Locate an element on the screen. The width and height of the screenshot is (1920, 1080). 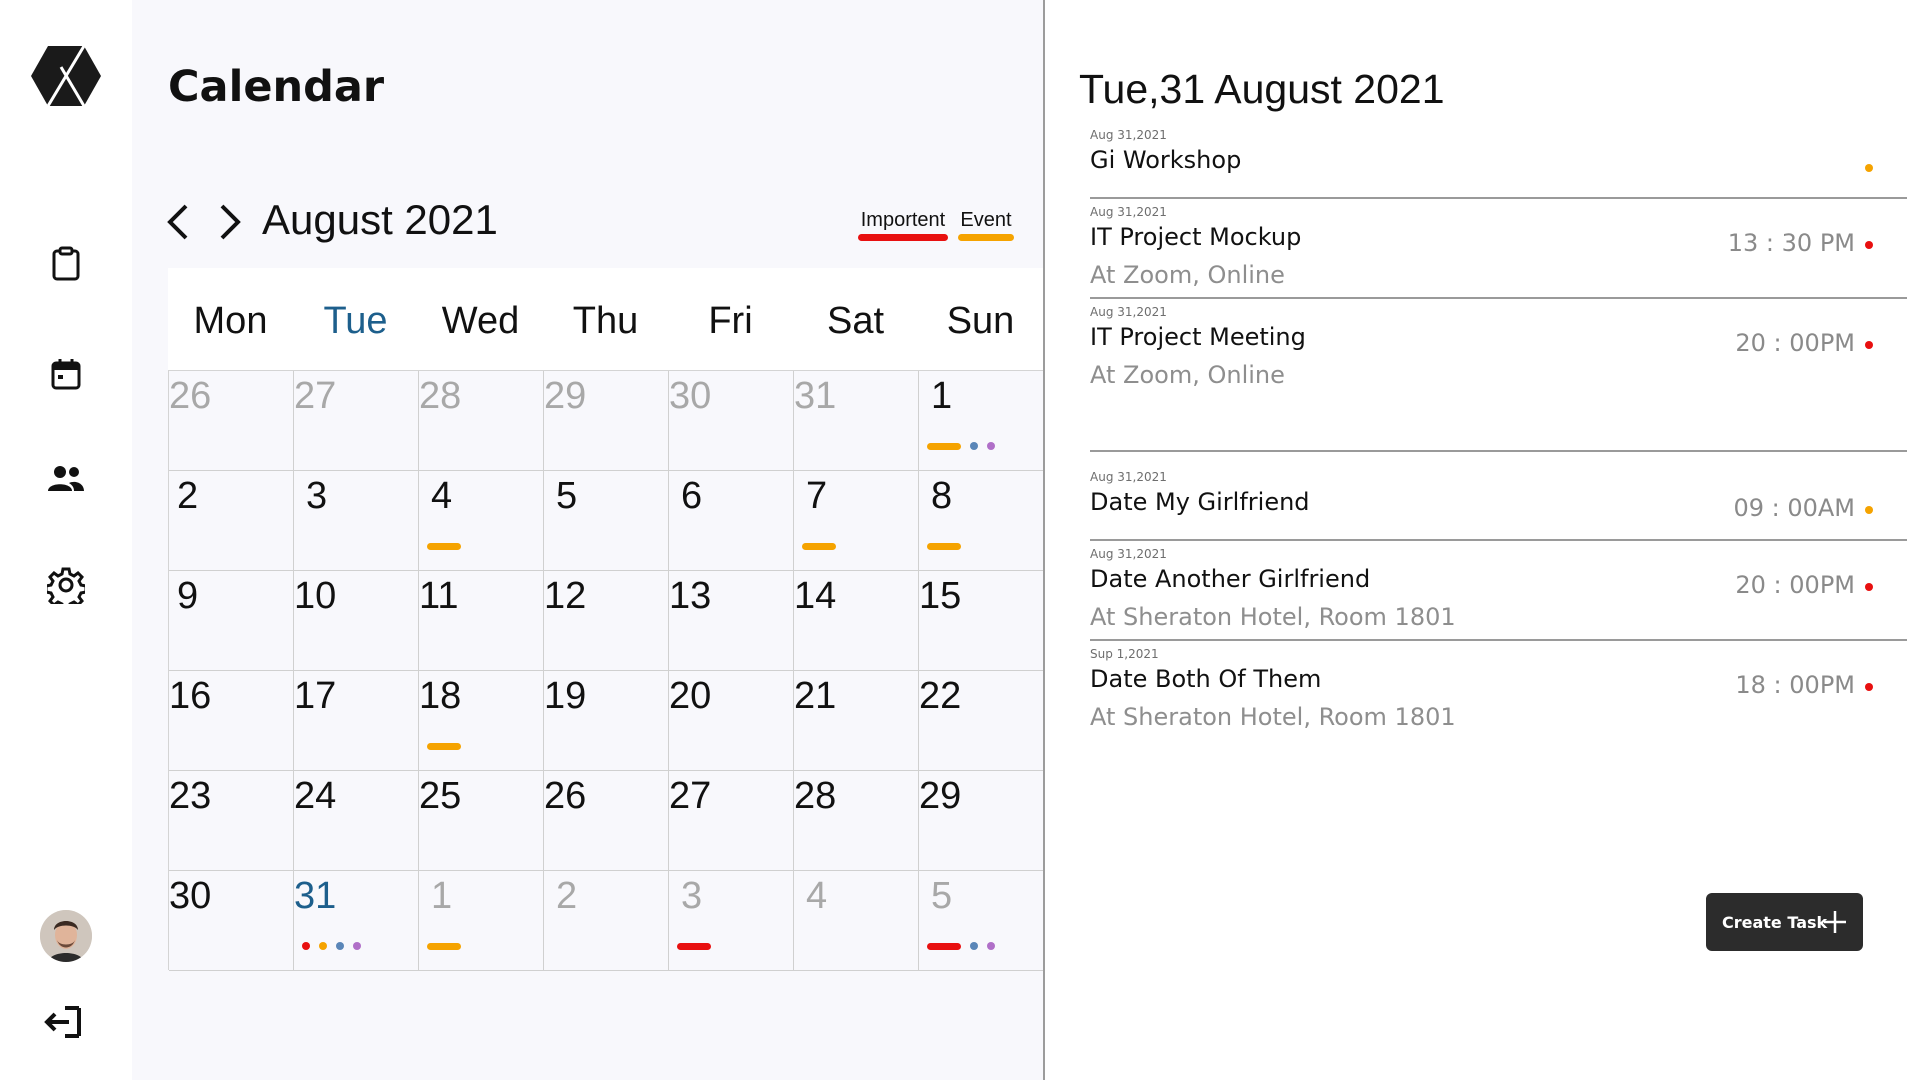
calendar-day-cell: 14 is located at coordinates (856, 621).